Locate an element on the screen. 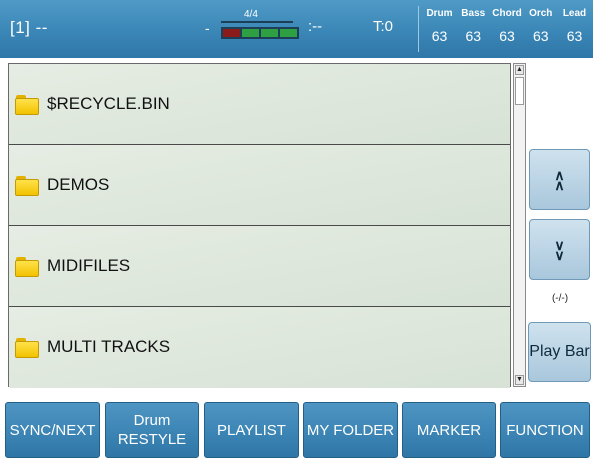 The height and width of the screenshot is (465, 593). drum-restyle-button: Drum RESTYLE is located at coordinates (152, 430).